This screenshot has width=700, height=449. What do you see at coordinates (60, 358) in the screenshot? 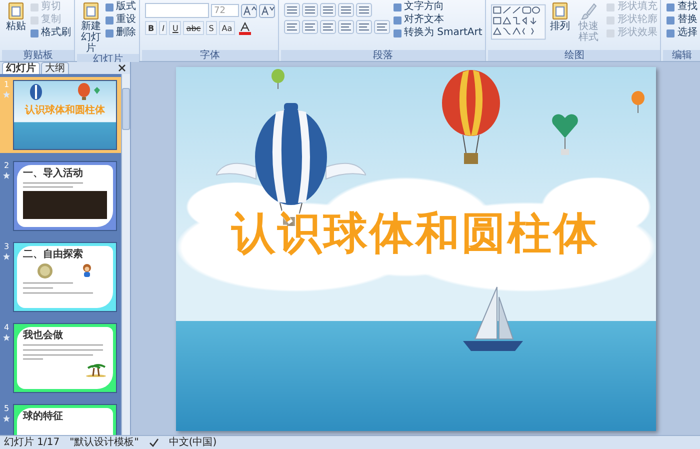
I see `slide-thumbnail-row: 4 我也会做` at bounding box center [60, 358].